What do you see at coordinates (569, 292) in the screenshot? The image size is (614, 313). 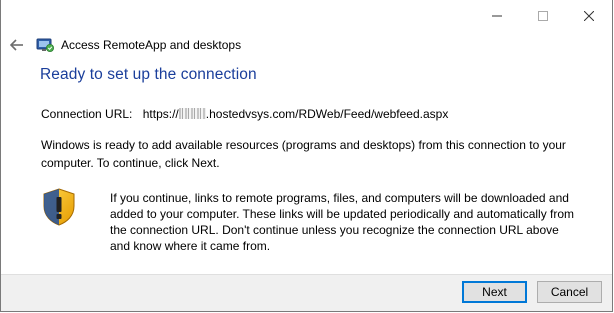 I see `cancel-button: Cancel` at bounding box center [569, 292].